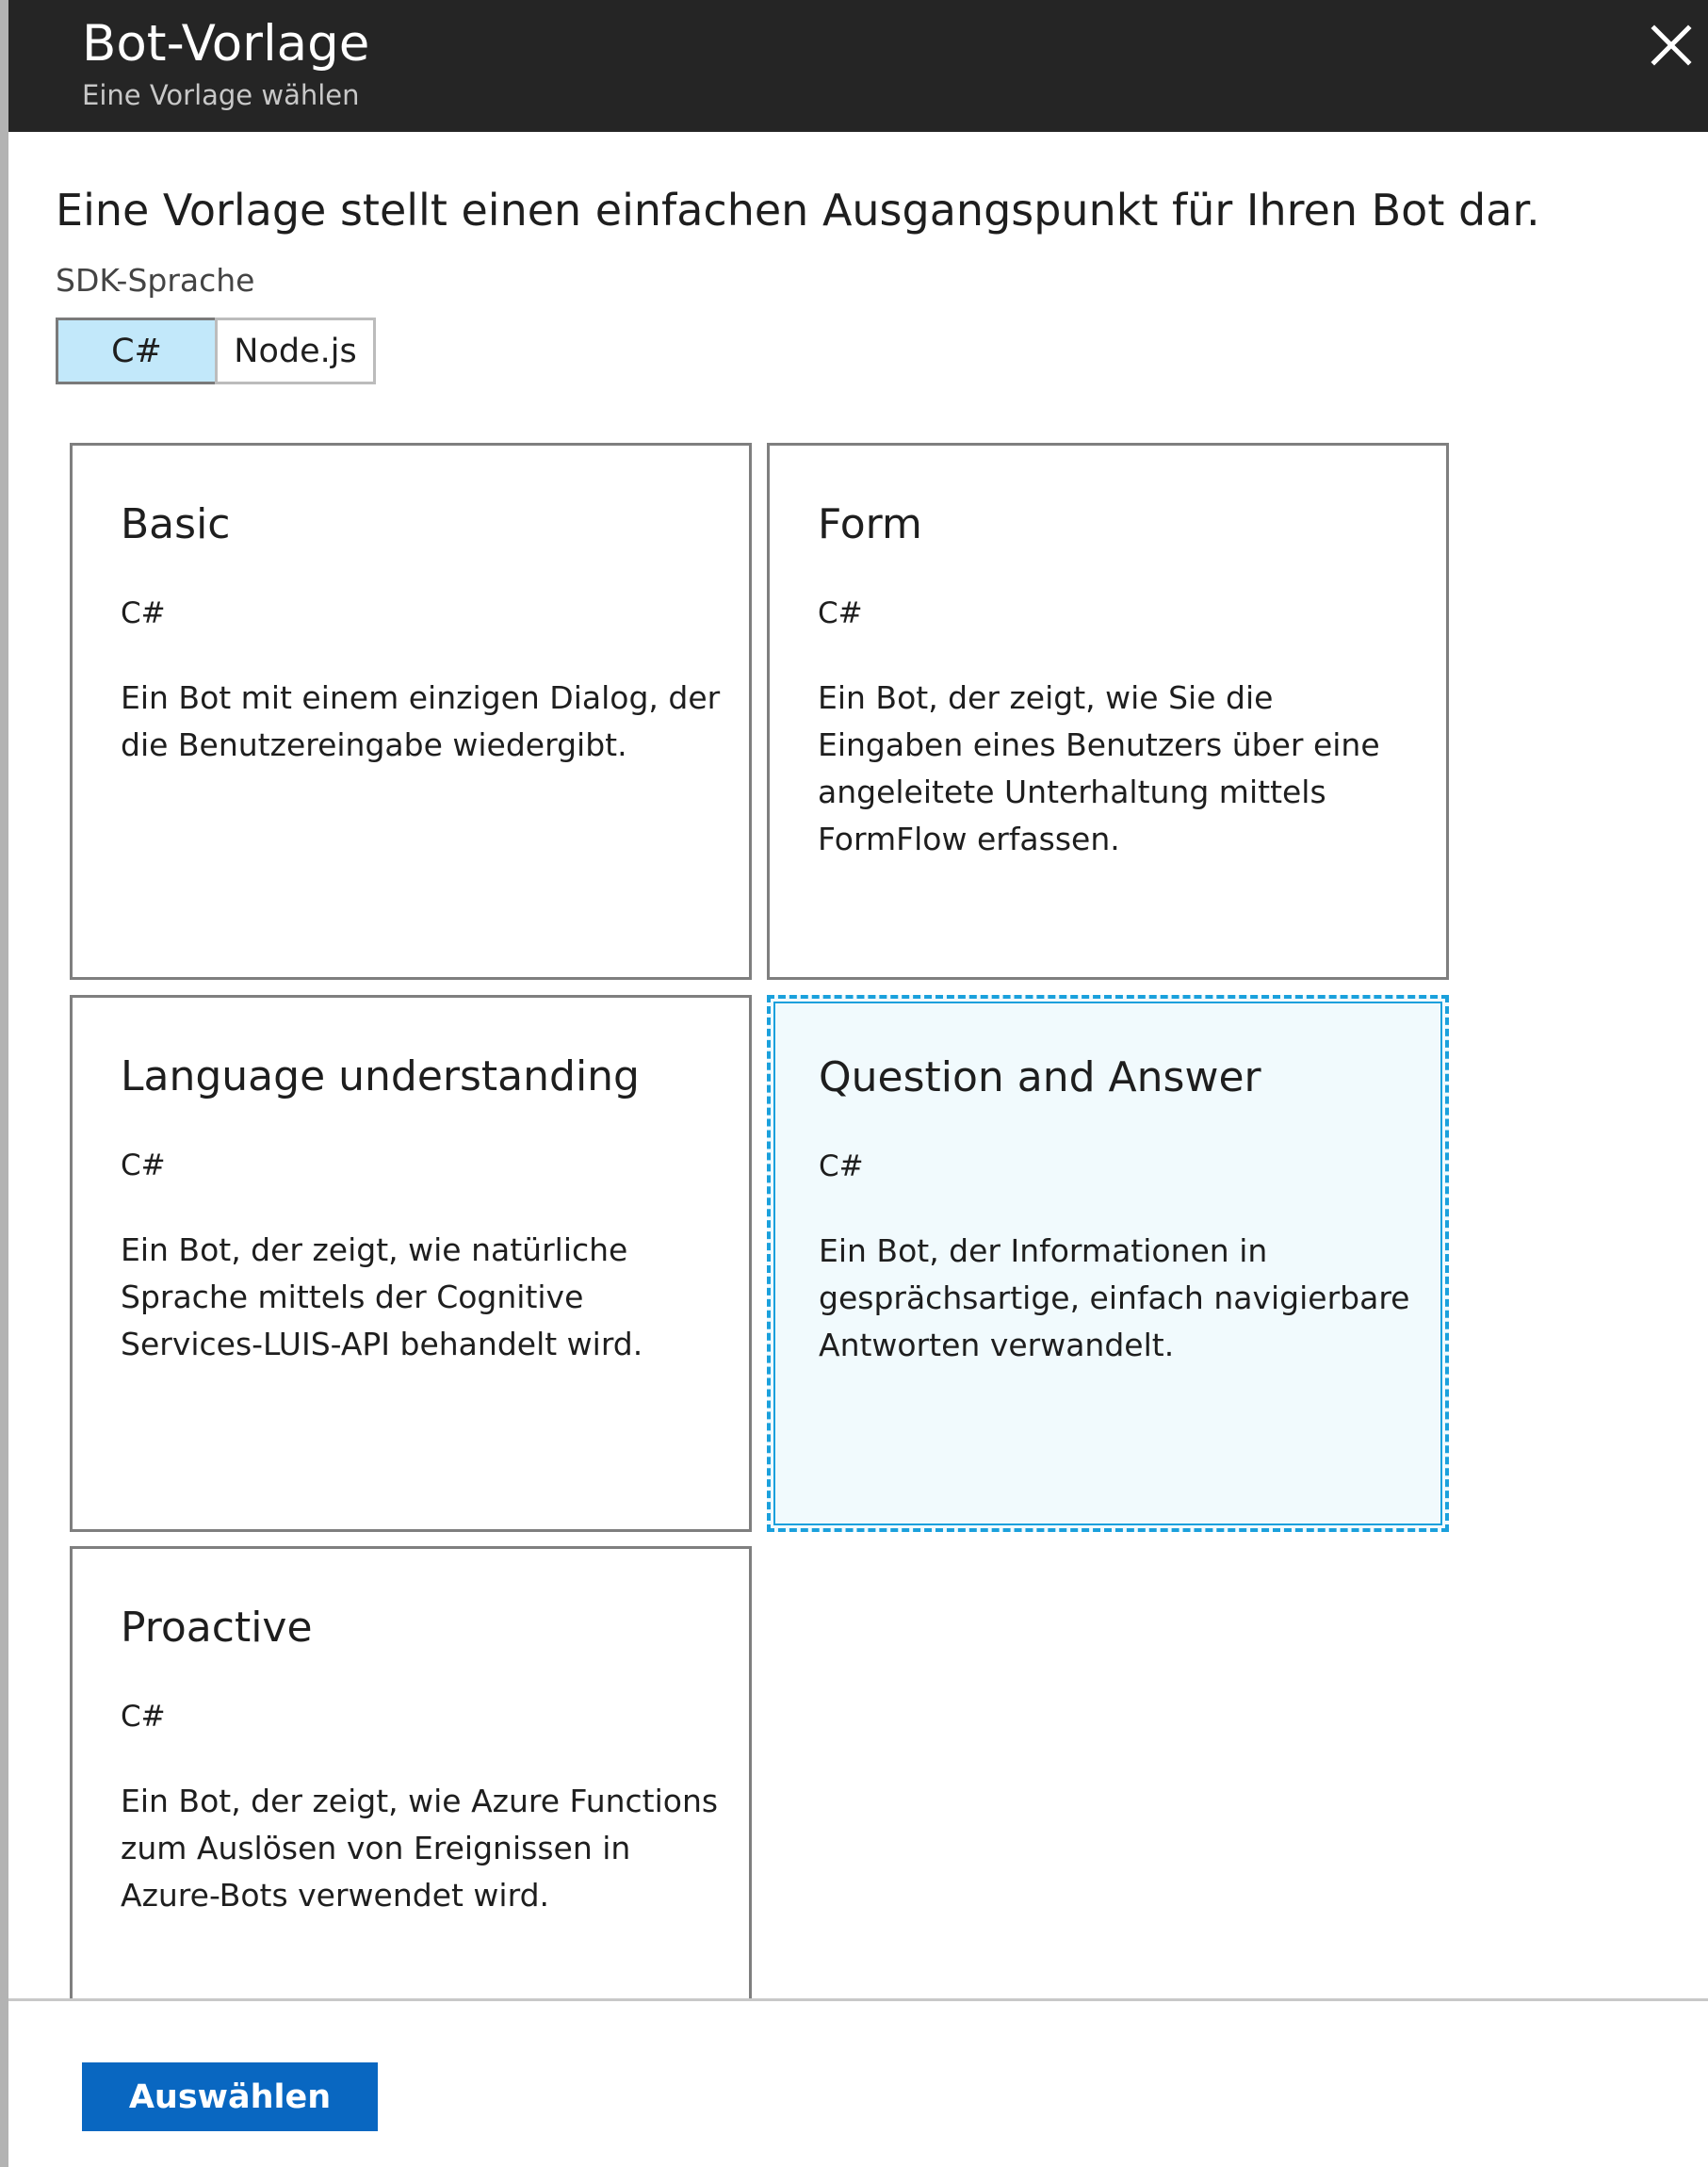 Image resolution: width=1708 pixels, height=2167 pixels. Describe the element at coordinates (230, 2096) in the screenshot. I see `select-button: Auswählen` at that location.